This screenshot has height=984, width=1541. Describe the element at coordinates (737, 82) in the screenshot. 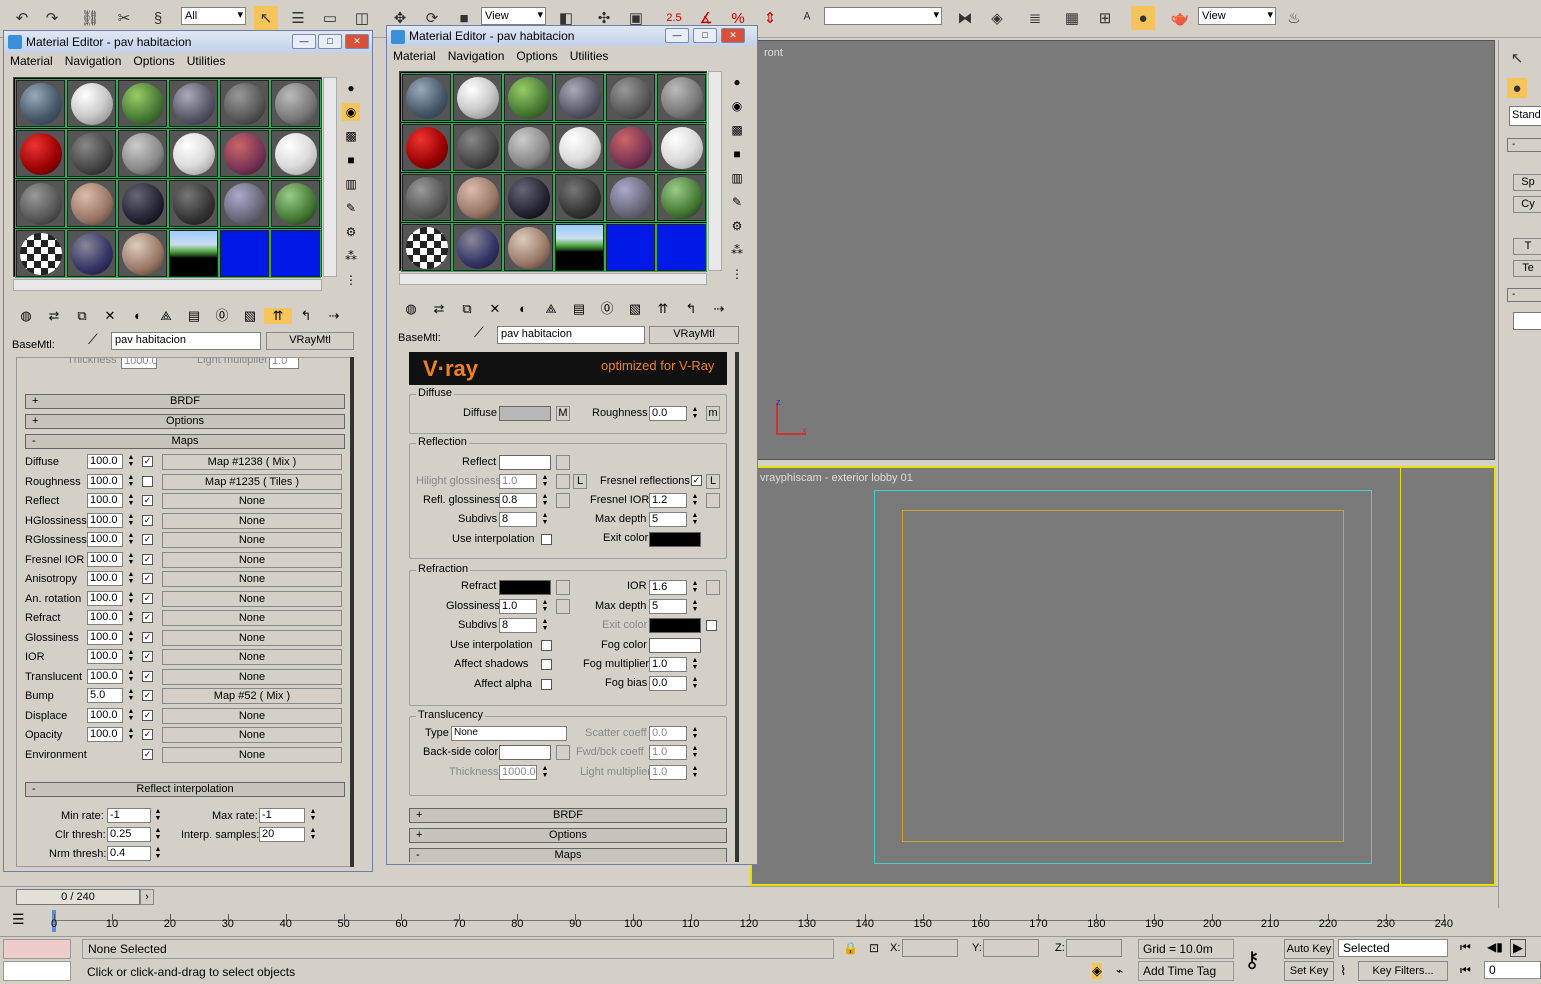

I see `sample-type-icon: ●` at that location.